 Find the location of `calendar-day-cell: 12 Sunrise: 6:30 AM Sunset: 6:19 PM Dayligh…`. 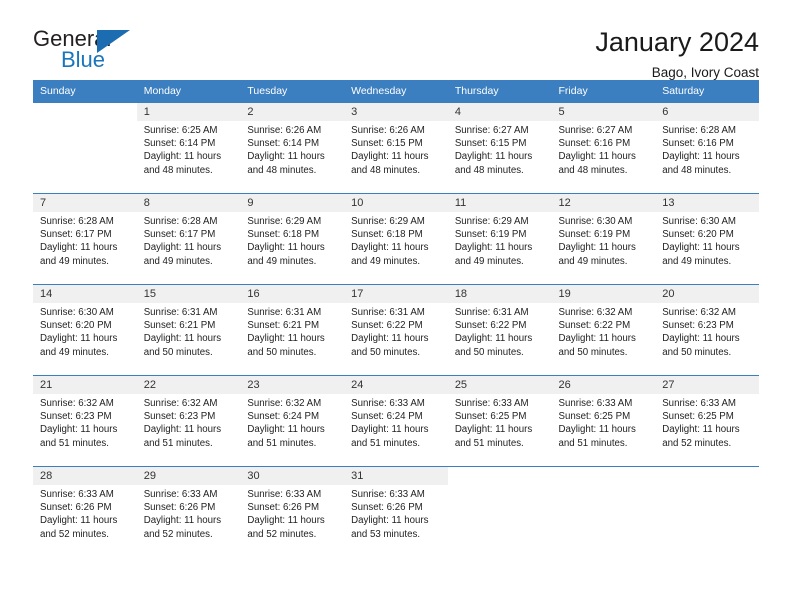

calendar-day-cell: 12 Sunrise: 6:30 AM Sunset: 6:19 PM Dayligh… is located at coordinates (603, 239).